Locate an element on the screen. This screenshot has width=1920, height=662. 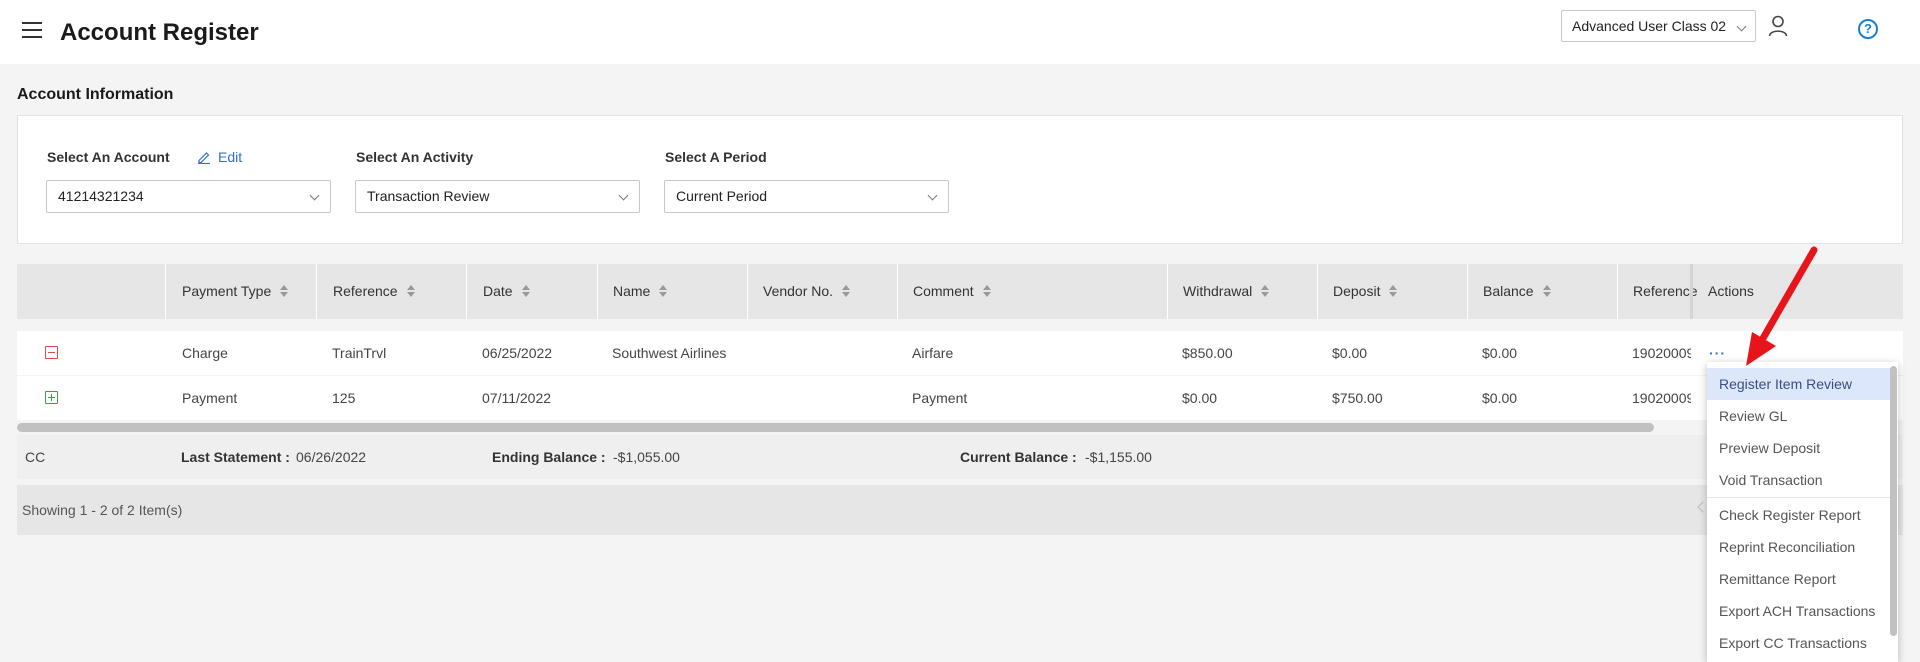
cell-name: Southwest Airlines is located at coordinates (669, 353).